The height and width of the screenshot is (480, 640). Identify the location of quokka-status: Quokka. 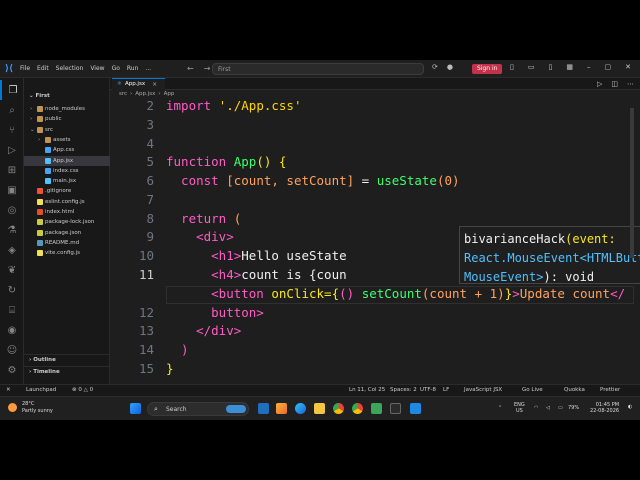
(574, 390).